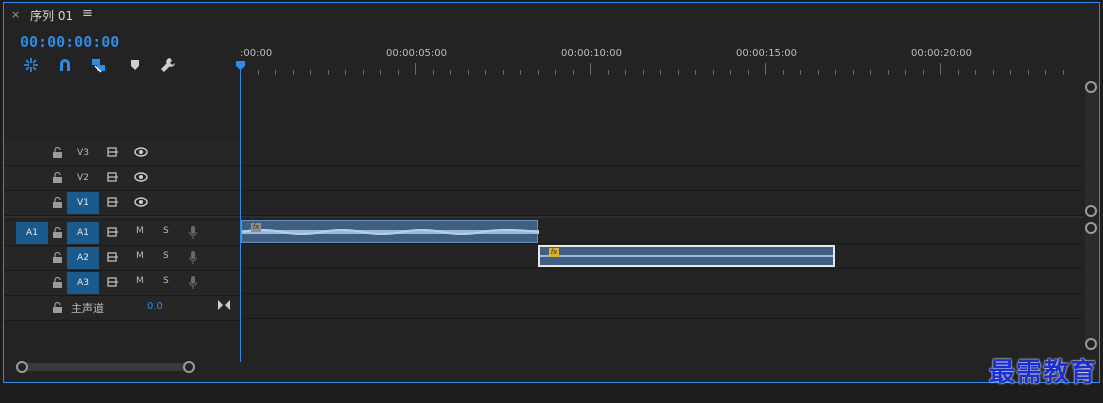  Describe the element at coordinates (122, 233) in the screenshot. I see `track-header-a1: A1 A1 M S` at that location.